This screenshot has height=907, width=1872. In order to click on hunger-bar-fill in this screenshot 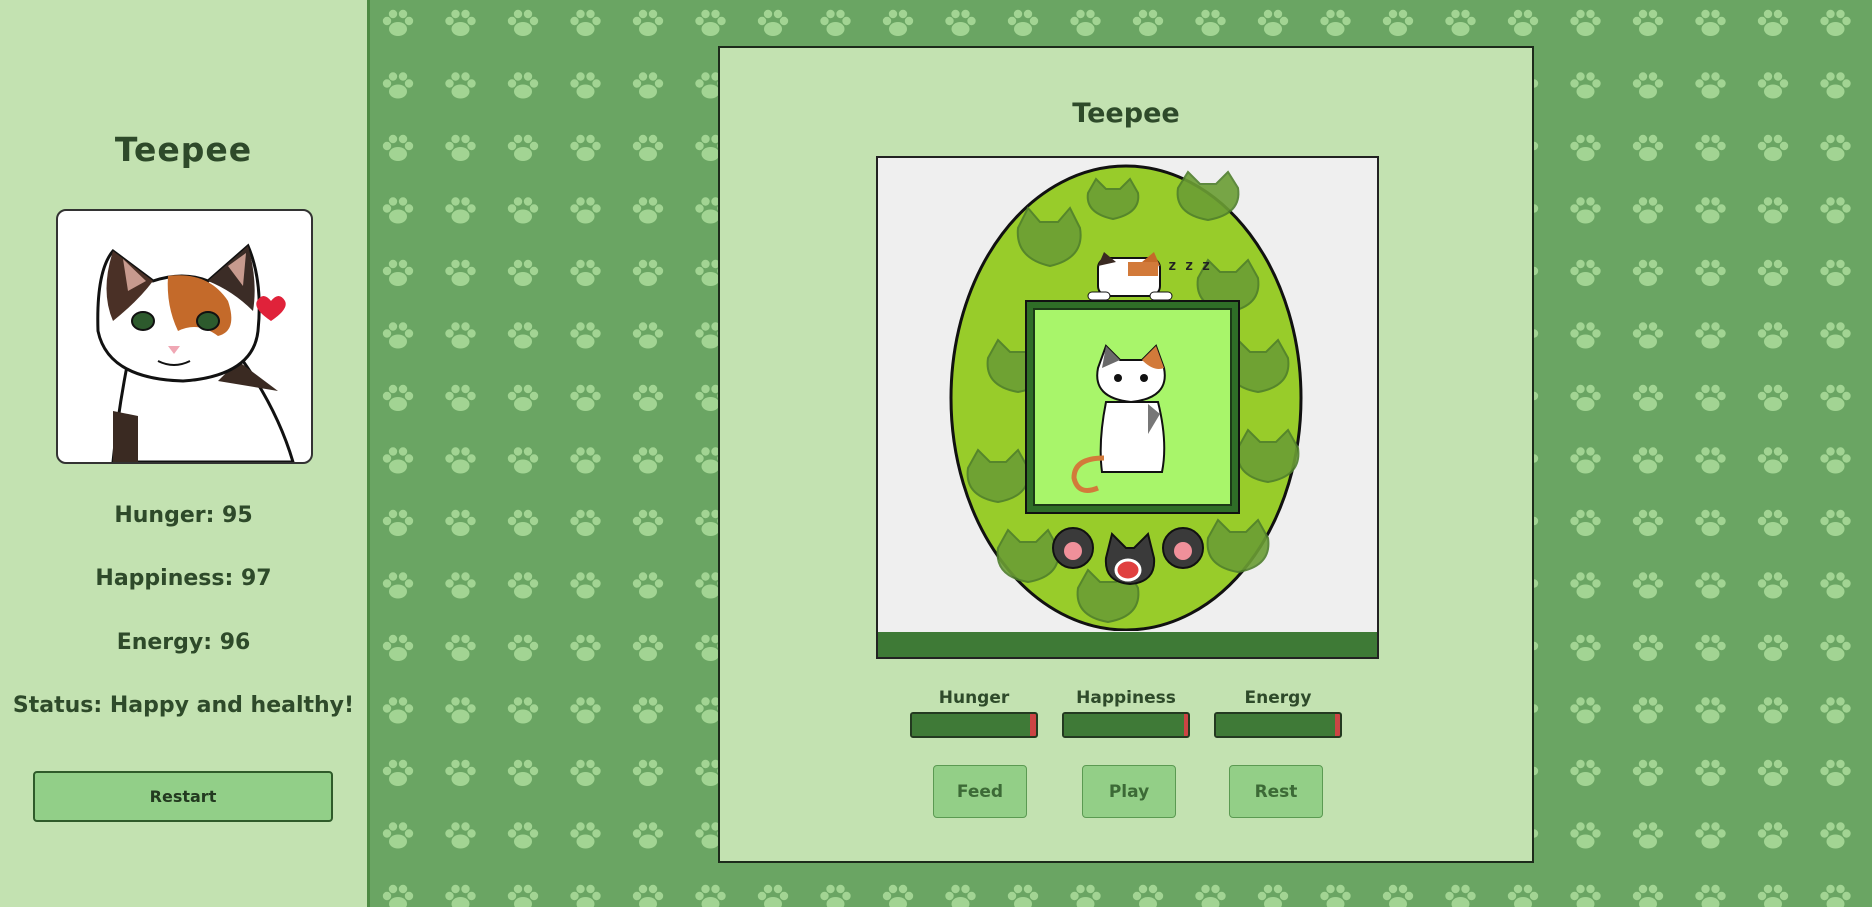, I will do `click(971, 725)`.